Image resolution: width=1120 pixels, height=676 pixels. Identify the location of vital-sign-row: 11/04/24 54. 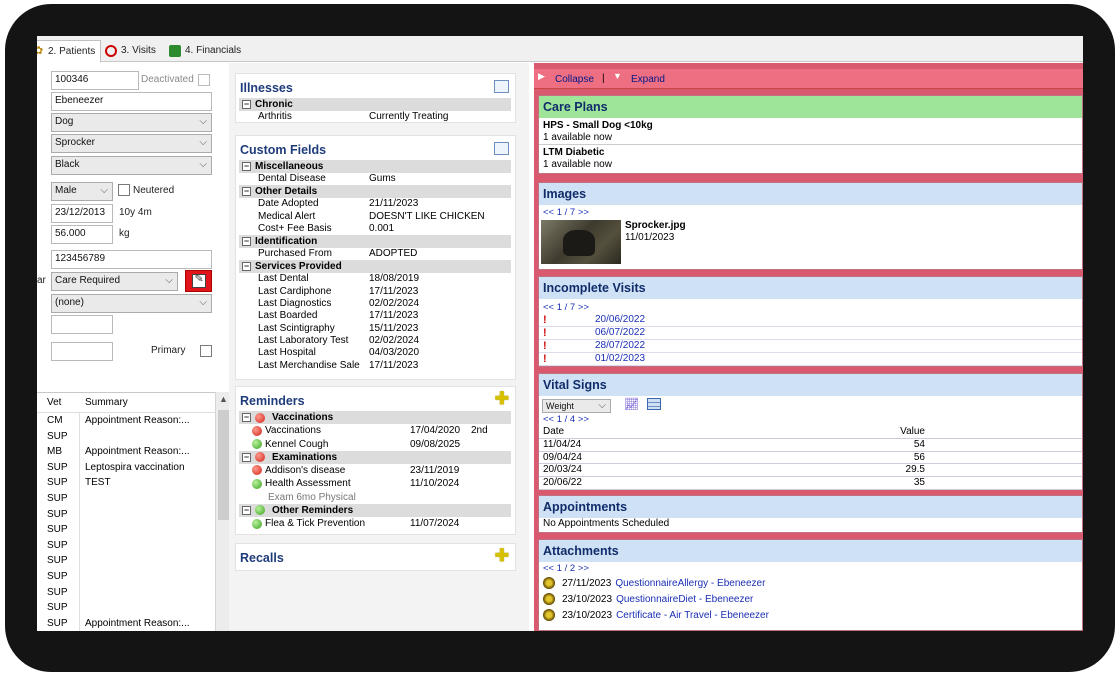
(810, 445).